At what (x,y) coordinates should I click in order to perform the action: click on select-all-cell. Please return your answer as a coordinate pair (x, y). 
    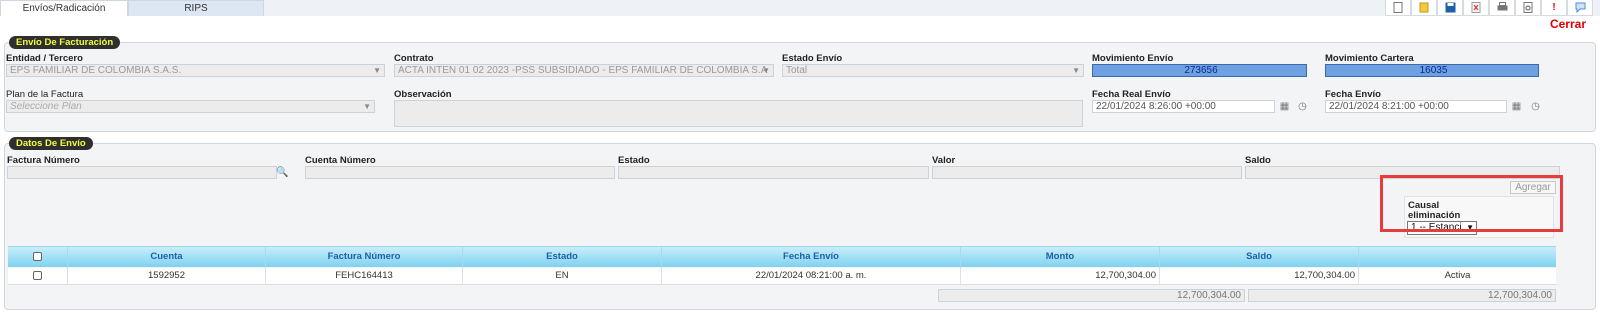
    Looking at the image, I should click on (38, 257).